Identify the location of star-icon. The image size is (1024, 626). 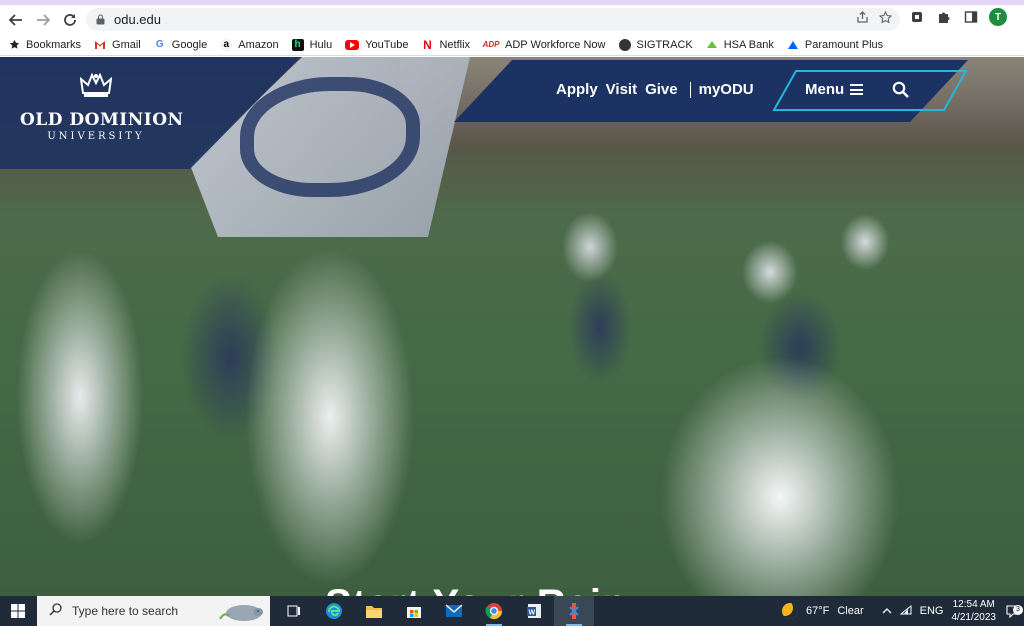
(14, 45).